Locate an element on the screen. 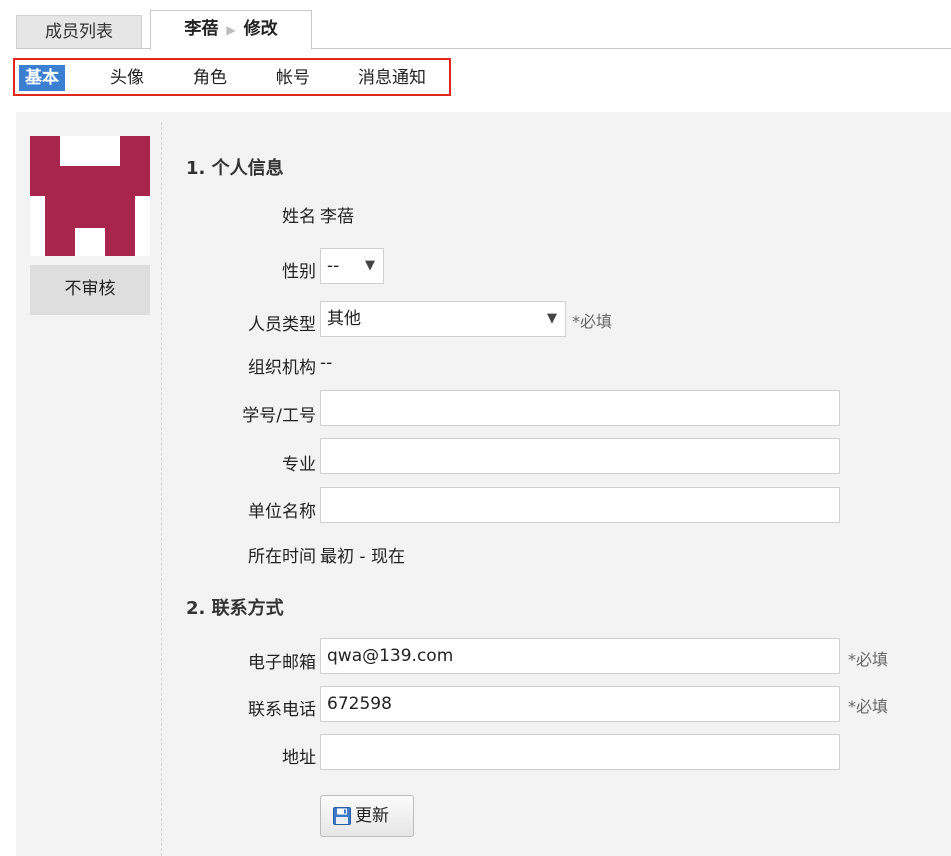  organization-label: 组织机构 is located at coordinates (282, 368).